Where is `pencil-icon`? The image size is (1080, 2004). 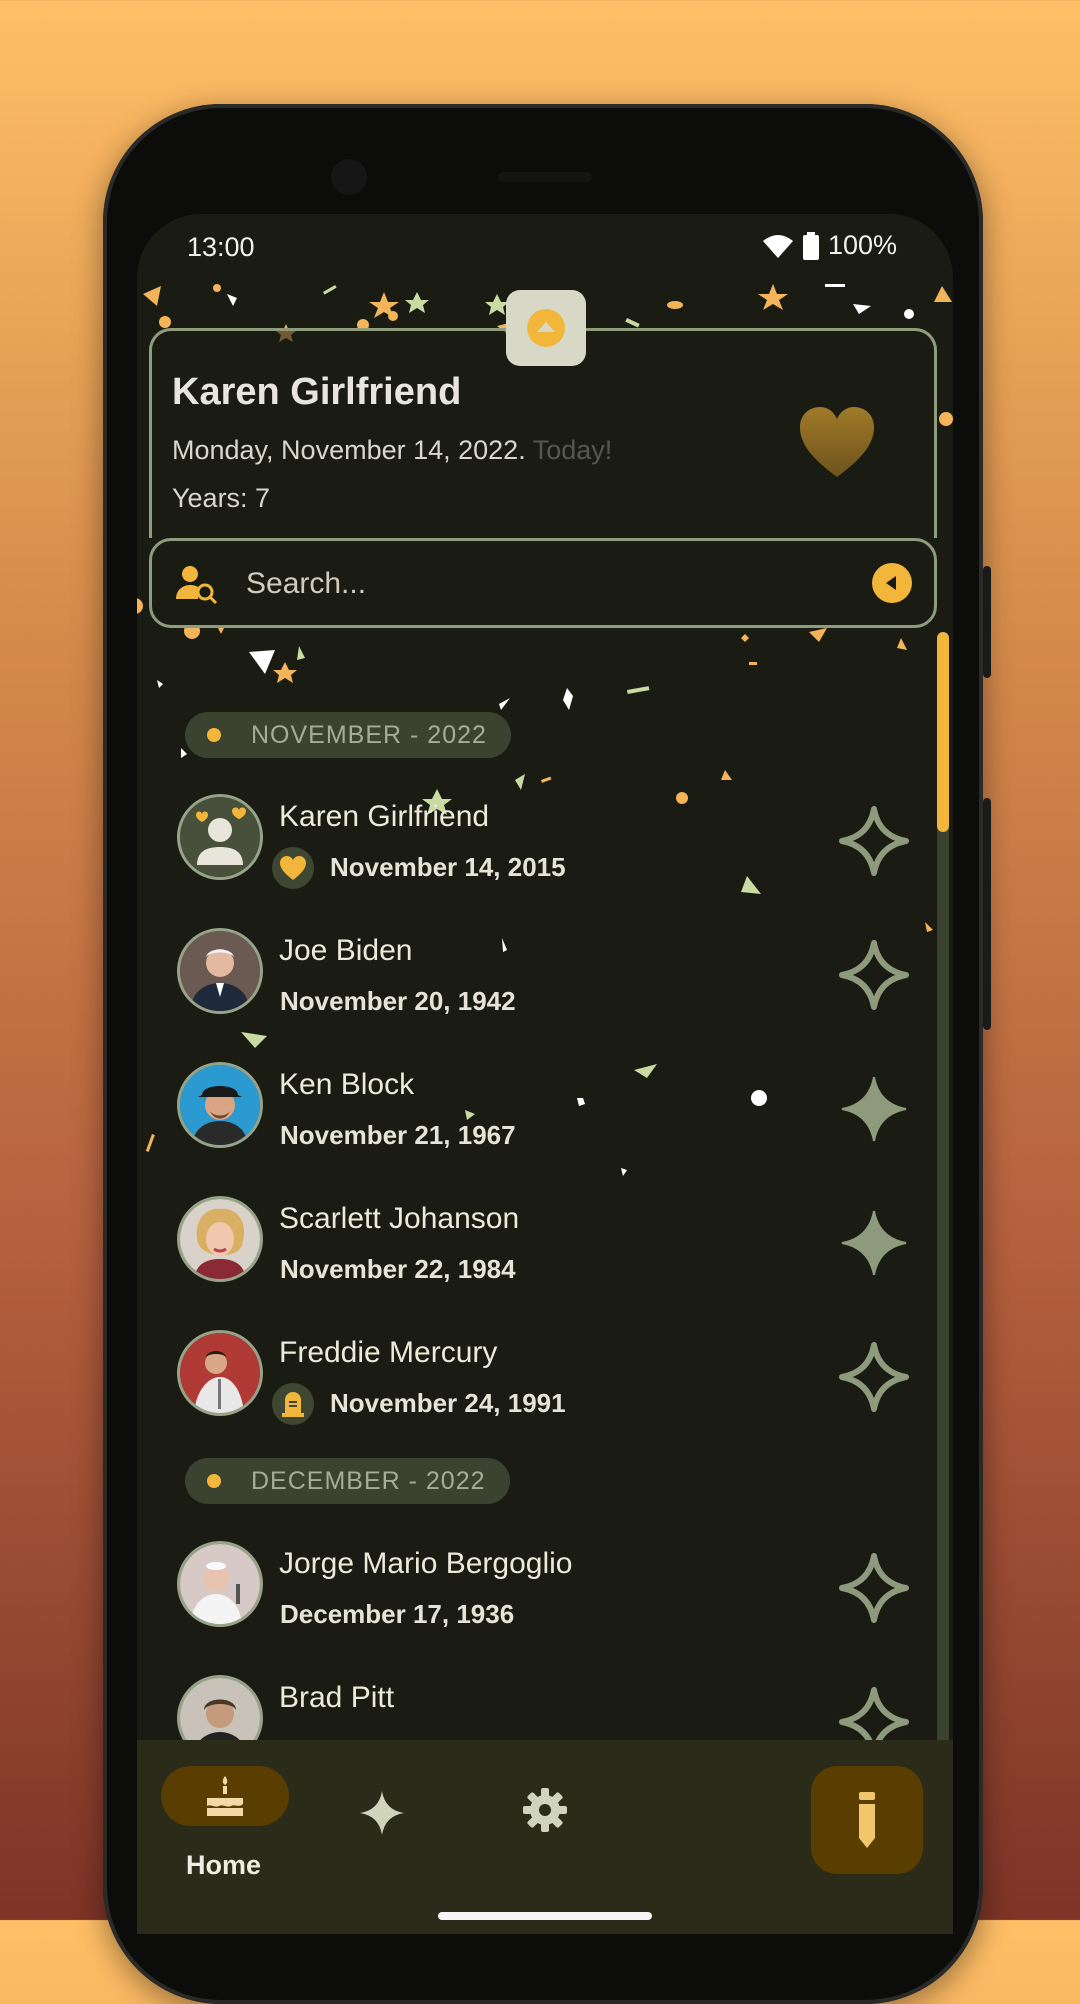 pencil-icon is located at coordinates (867, 1820).